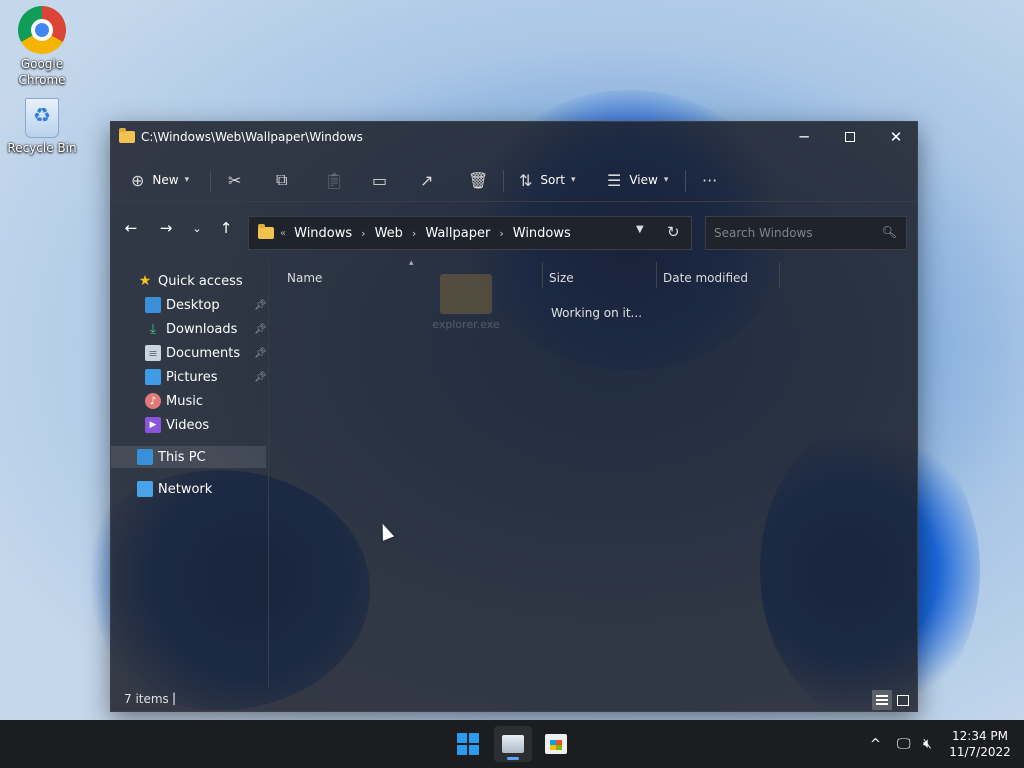 The width and height of the screenshot is (1024, 768). I want to click on picture-icon, so click(153, 377).